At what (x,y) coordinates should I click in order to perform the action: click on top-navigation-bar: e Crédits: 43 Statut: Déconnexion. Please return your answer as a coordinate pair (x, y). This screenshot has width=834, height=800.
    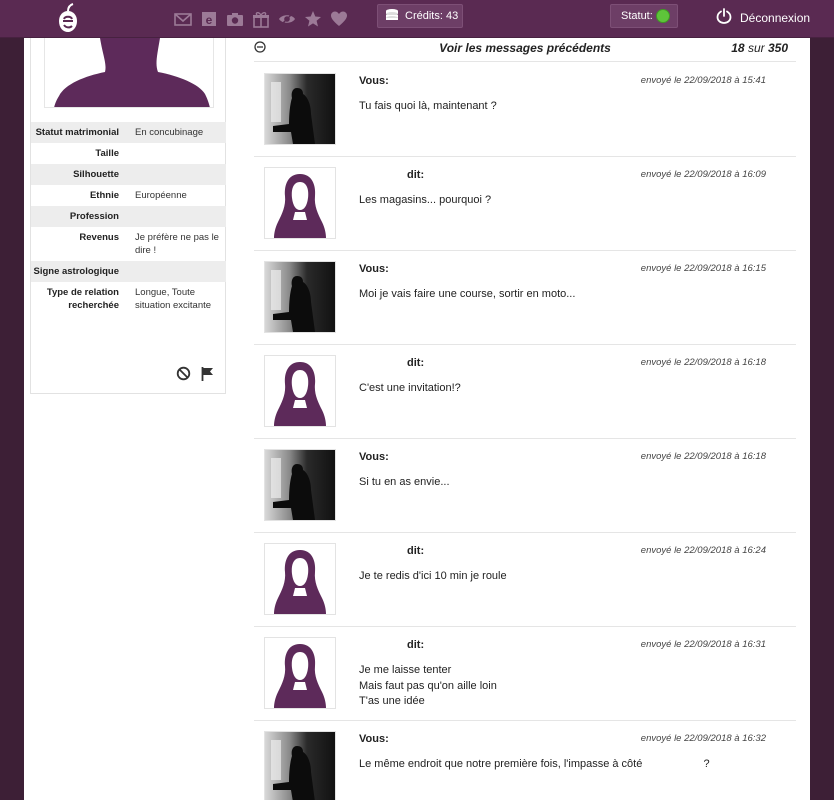
    Looking at the image, I should click on (417, 19).